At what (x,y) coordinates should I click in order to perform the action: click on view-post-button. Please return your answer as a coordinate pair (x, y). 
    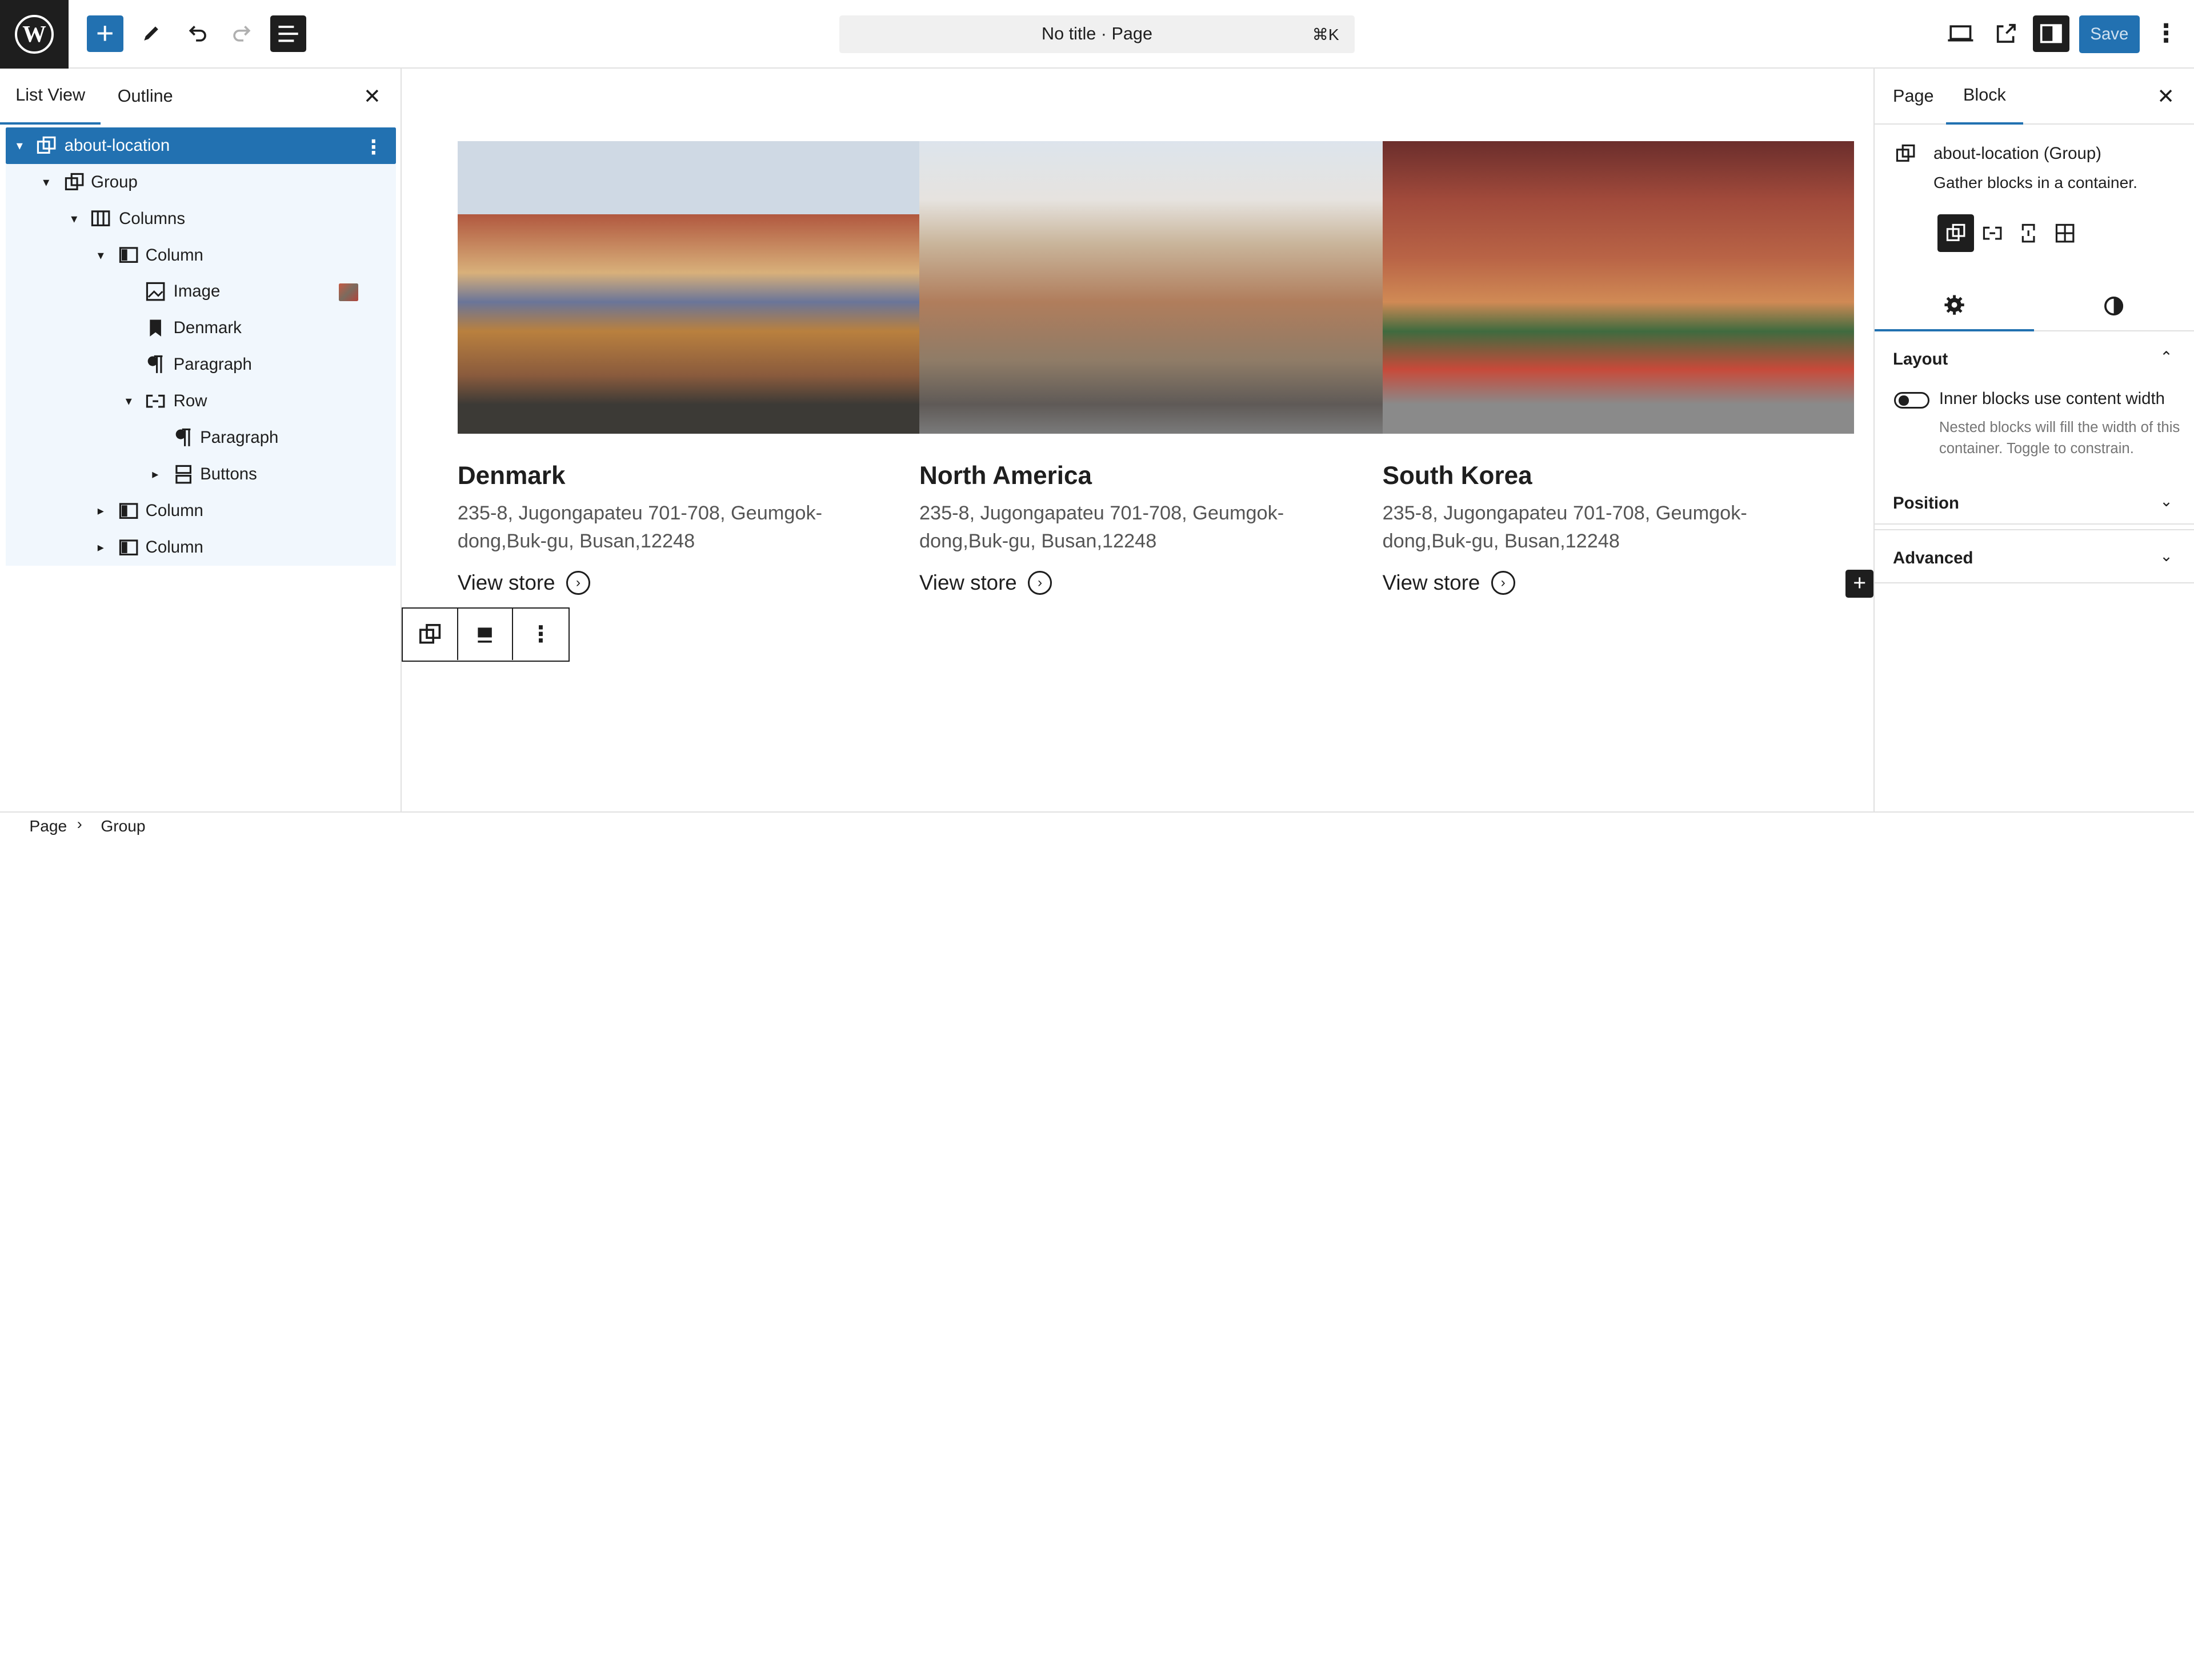
    Looking at the image, I should click on (2006, 33).